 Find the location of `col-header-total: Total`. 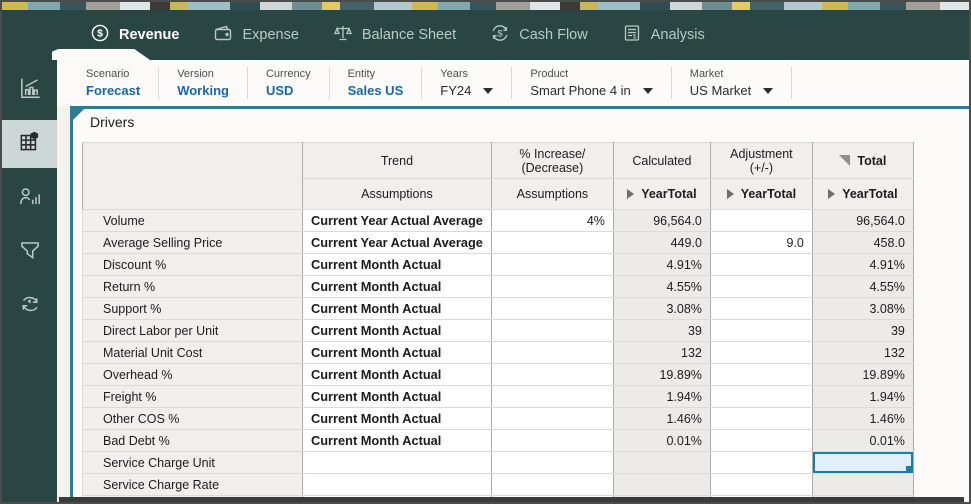

col-header-total: Total is located at coordinates (862, 160).